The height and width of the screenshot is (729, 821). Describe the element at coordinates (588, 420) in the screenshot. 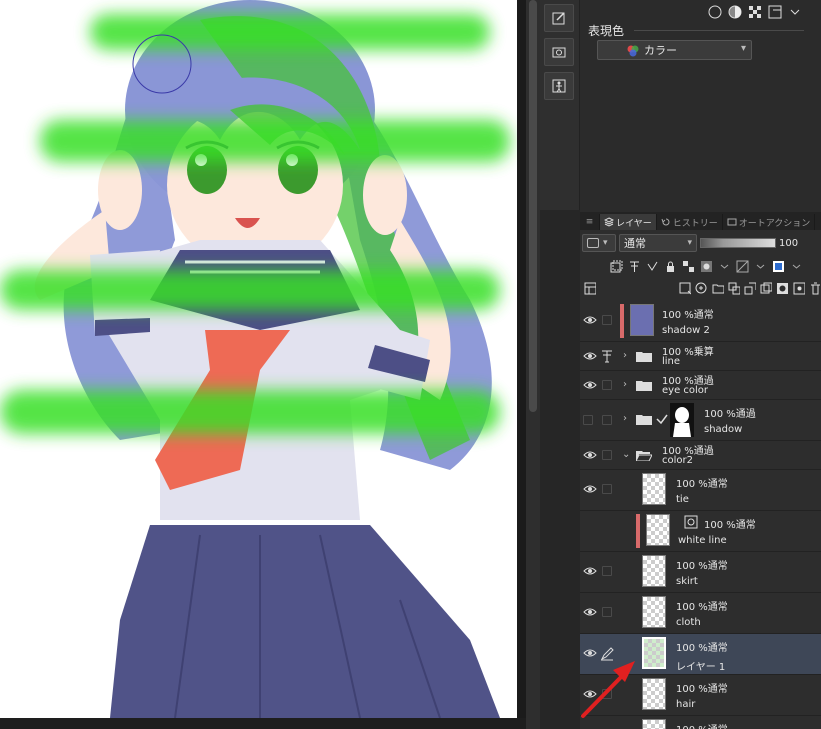

I see `visibility-toggle-off` at that location.